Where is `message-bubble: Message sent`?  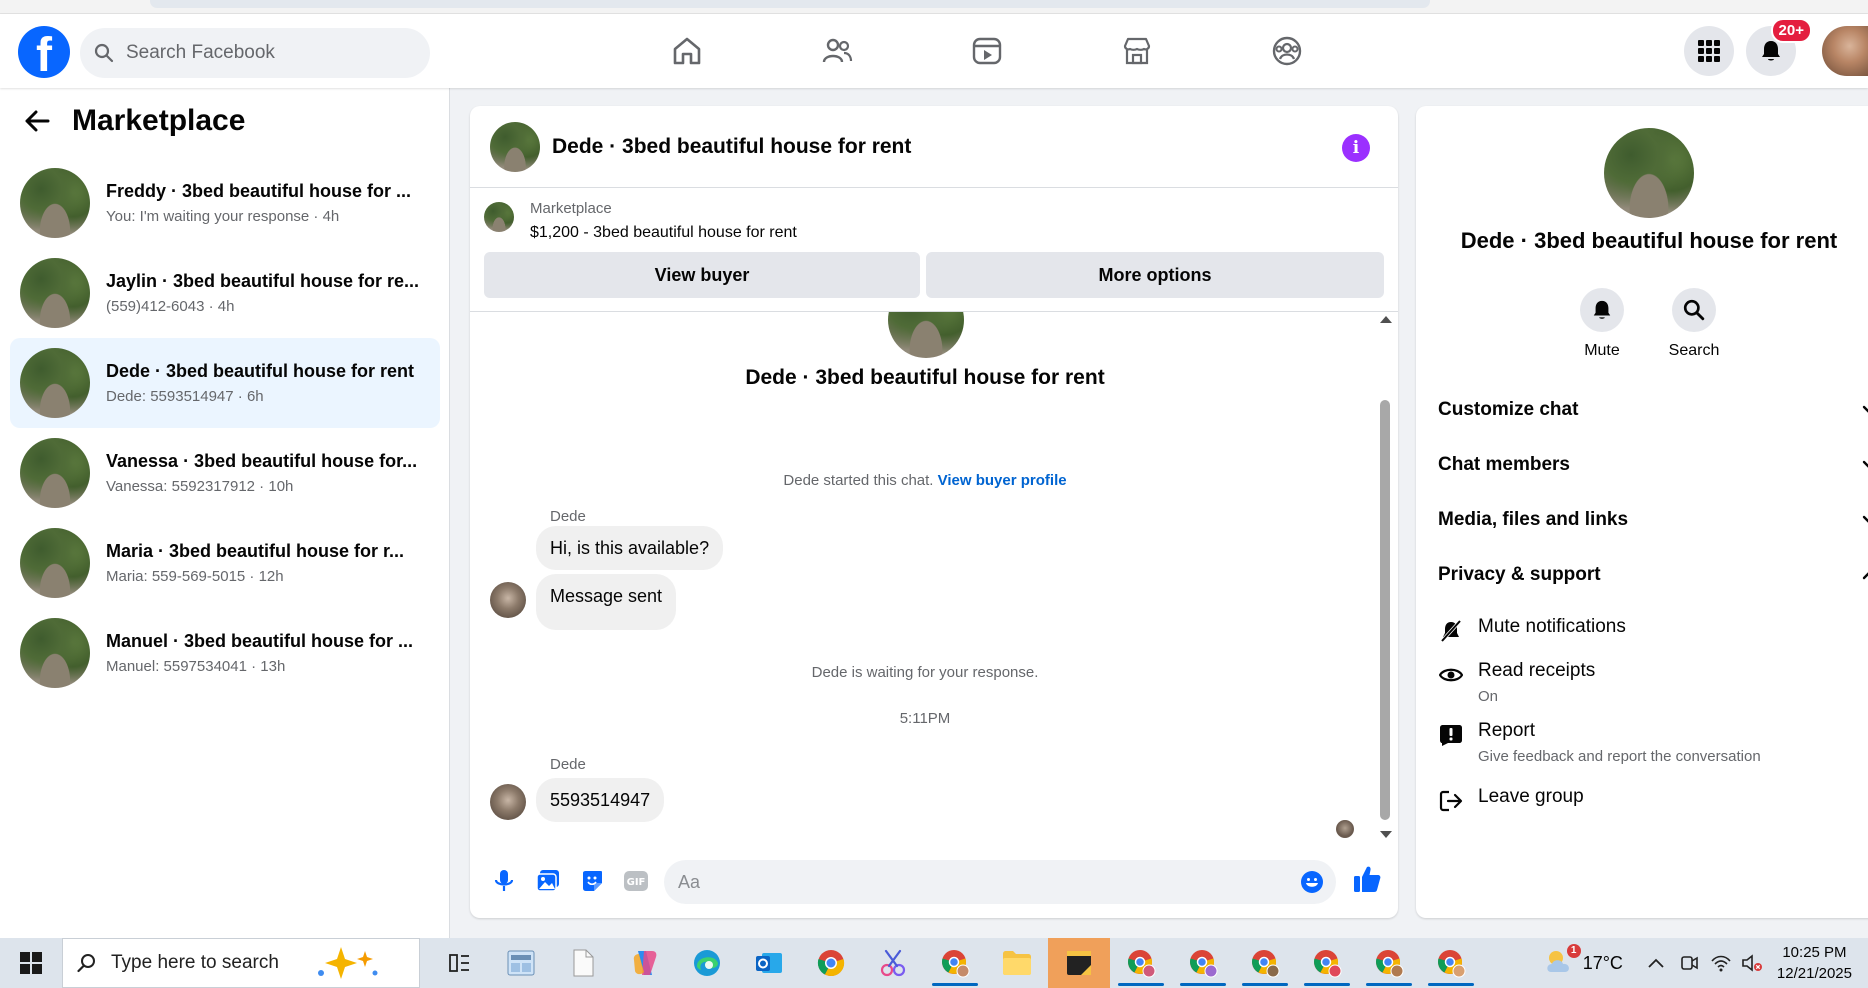
message-bubble: Message sent is located at coordinates (606, 602).